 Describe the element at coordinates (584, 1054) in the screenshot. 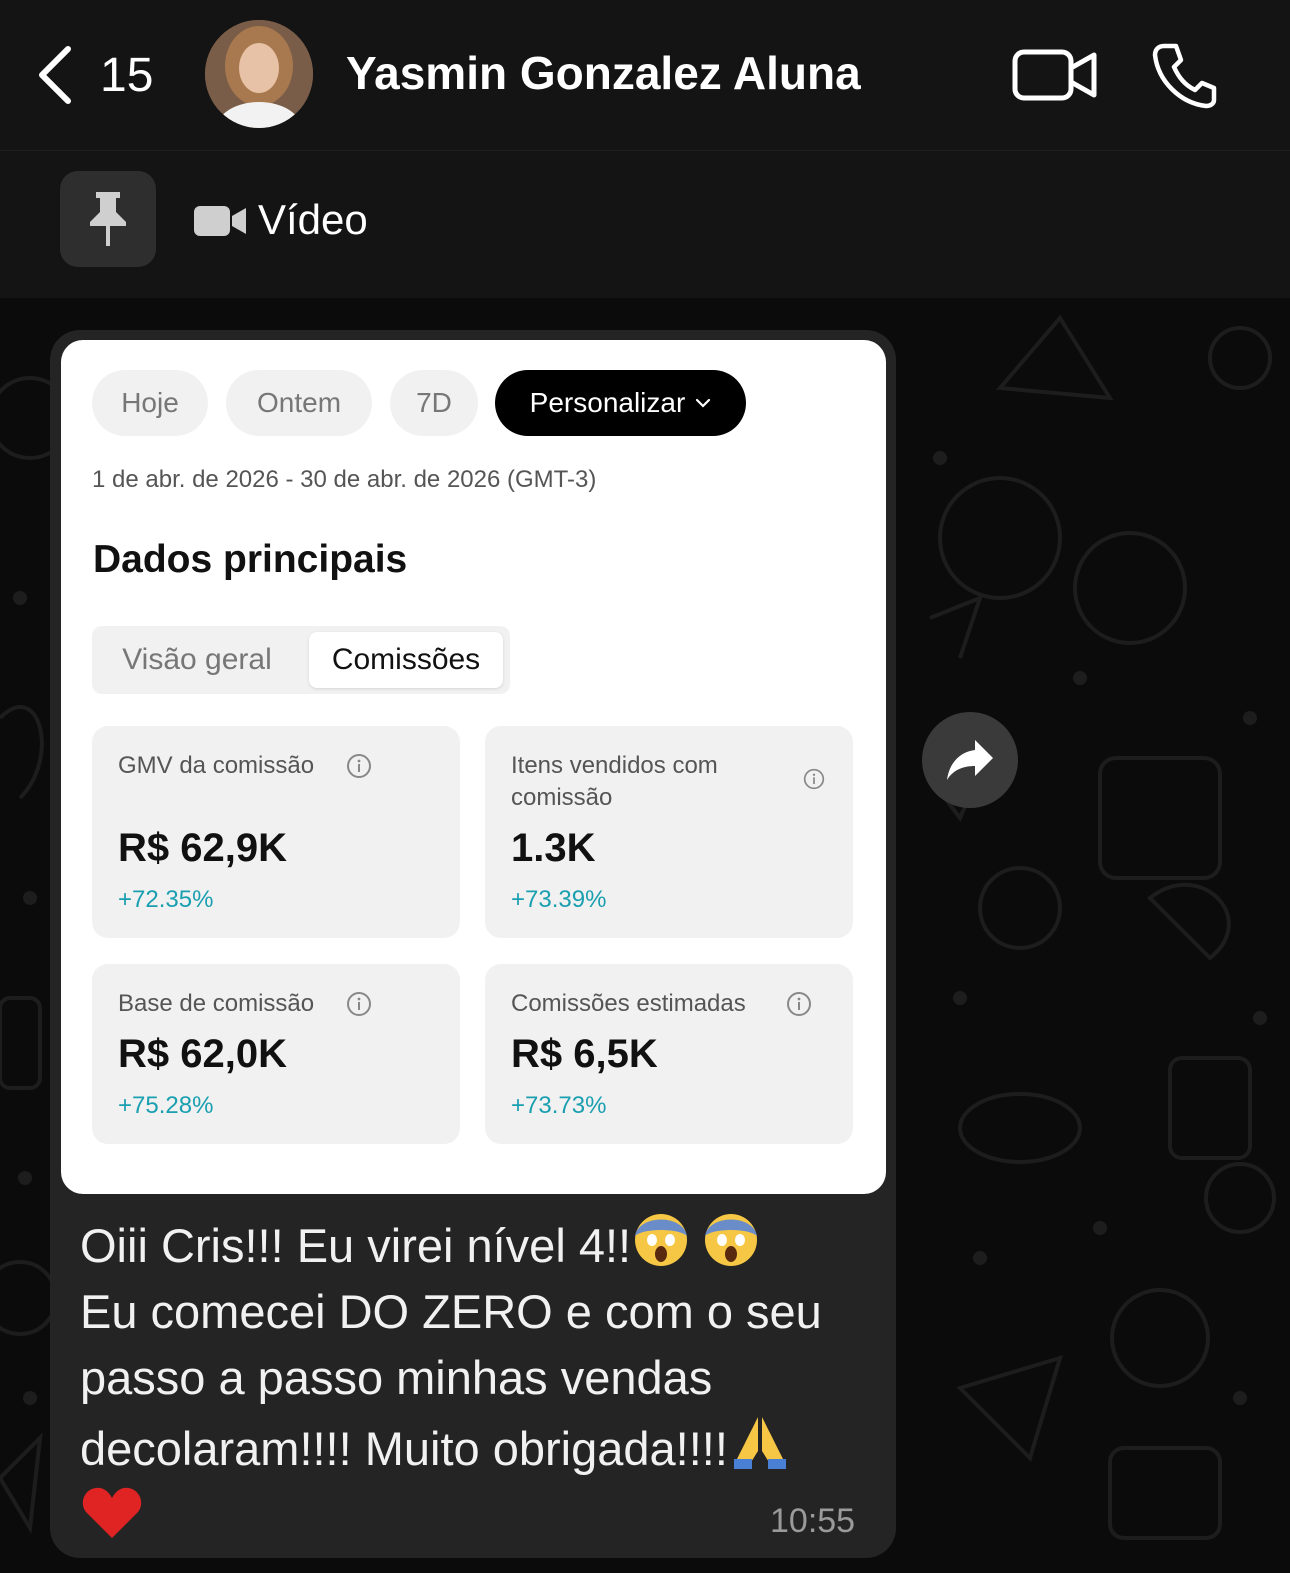

I see `metric-value: R$ 6,5K` at that location.